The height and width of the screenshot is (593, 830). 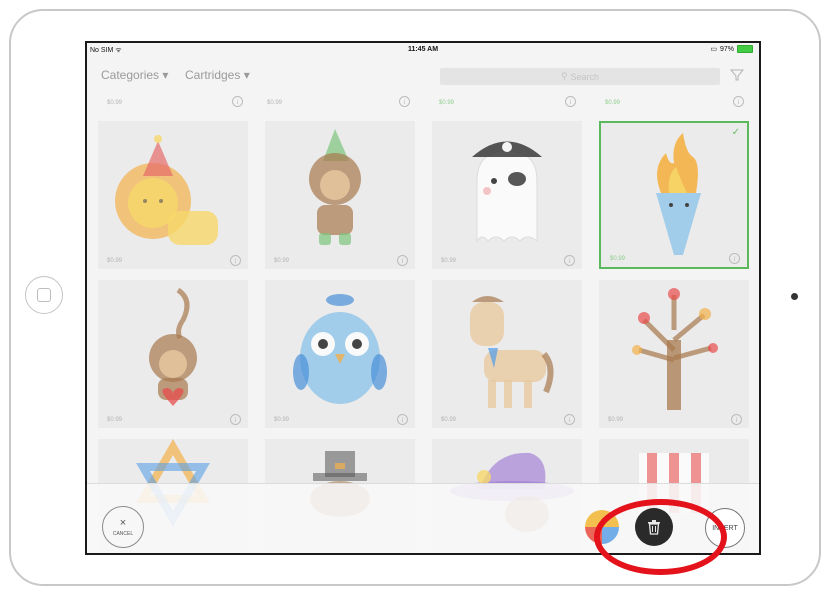 I want to click on search-placeholder: Search, so click(x=585, y=76).